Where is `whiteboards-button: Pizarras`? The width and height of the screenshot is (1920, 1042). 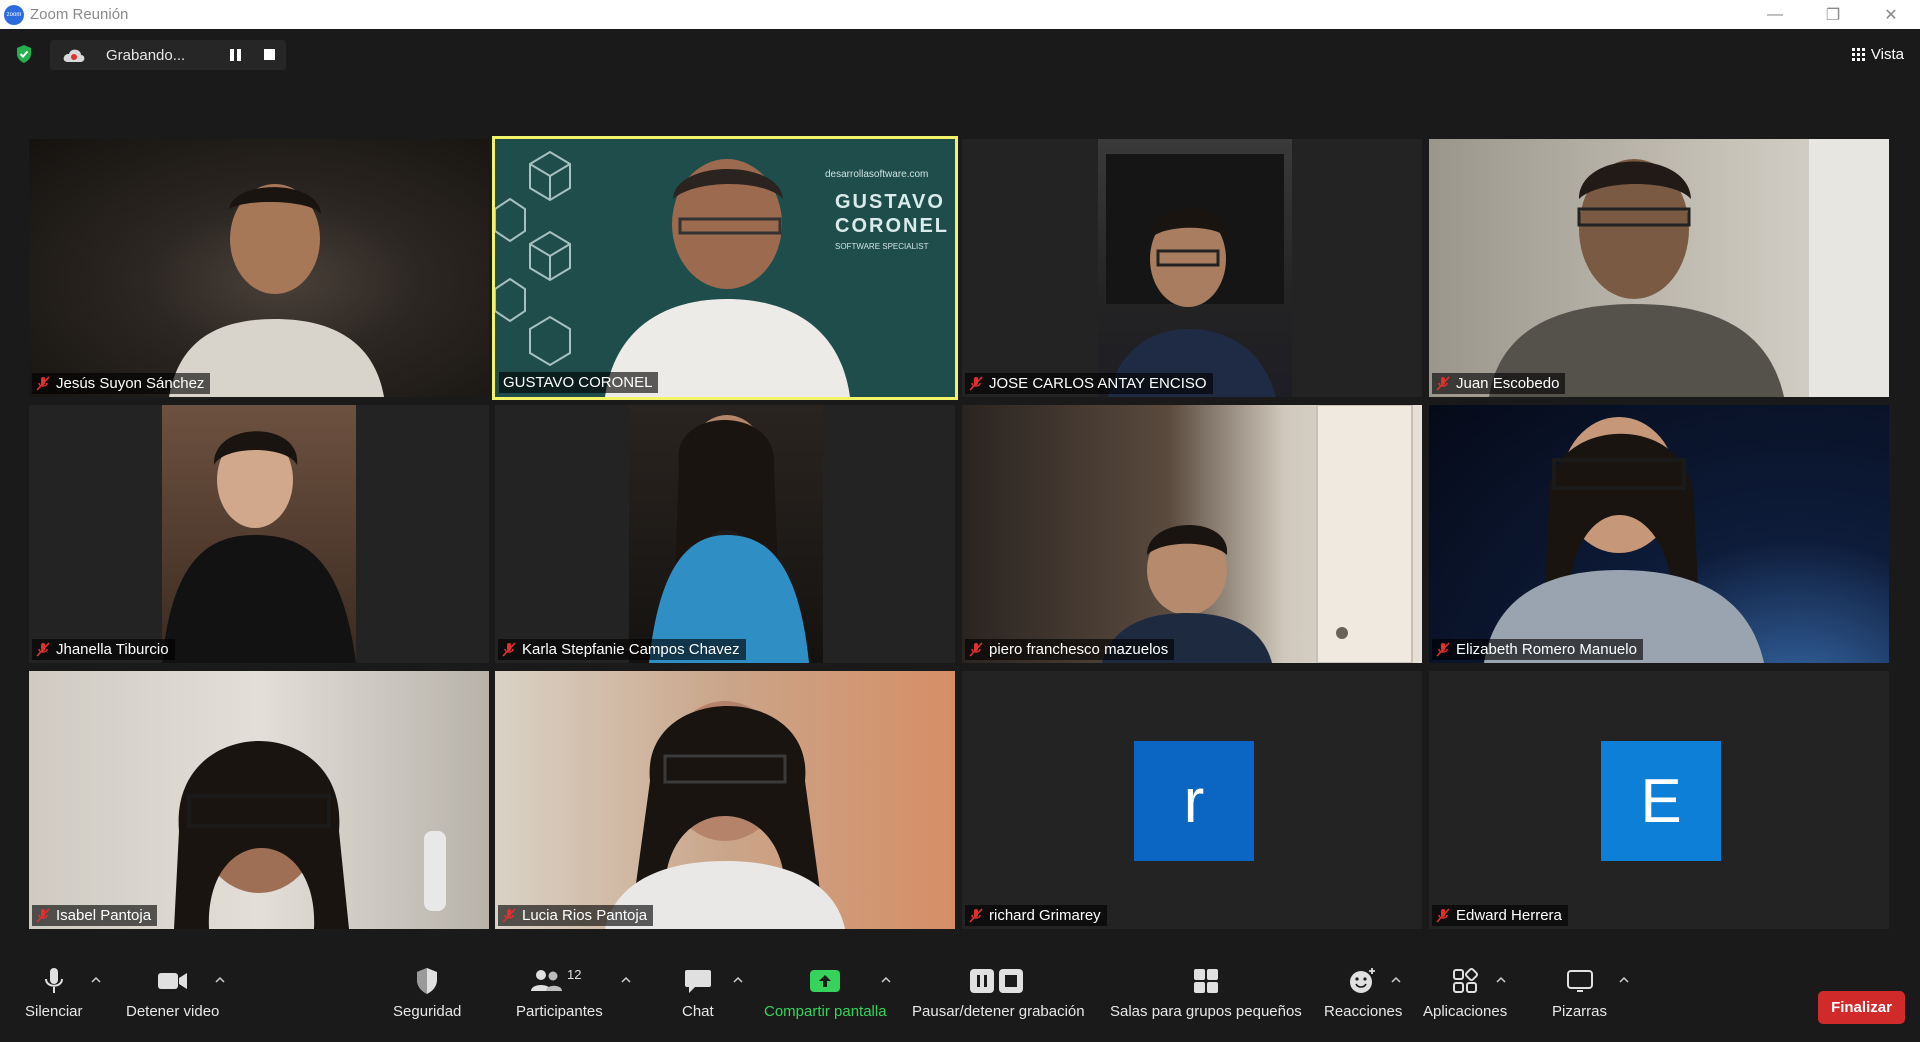
whiteboards-button: Pizarras is located at coordinates (1579, 991).